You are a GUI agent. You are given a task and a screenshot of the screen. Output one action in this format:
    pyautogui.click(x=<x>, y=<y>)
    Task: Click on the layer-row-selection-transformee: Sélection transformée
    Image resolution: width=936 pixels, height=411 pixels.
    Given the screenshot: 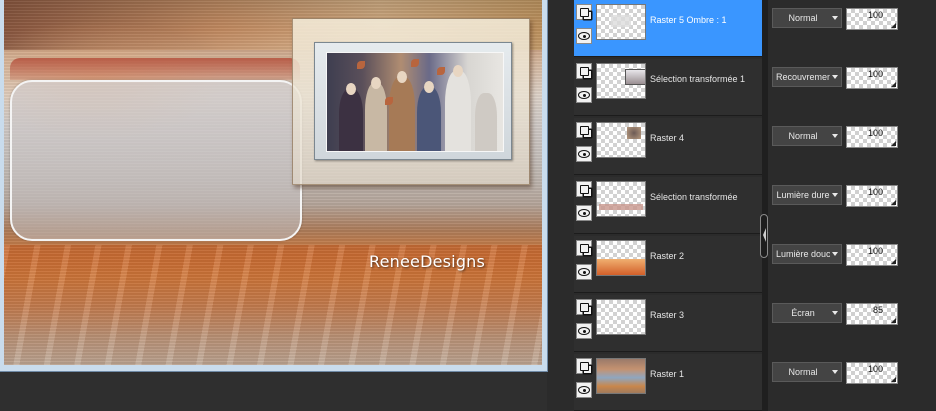 What is the action you would take?
    pyautogui.click(x=668, y=205)
    